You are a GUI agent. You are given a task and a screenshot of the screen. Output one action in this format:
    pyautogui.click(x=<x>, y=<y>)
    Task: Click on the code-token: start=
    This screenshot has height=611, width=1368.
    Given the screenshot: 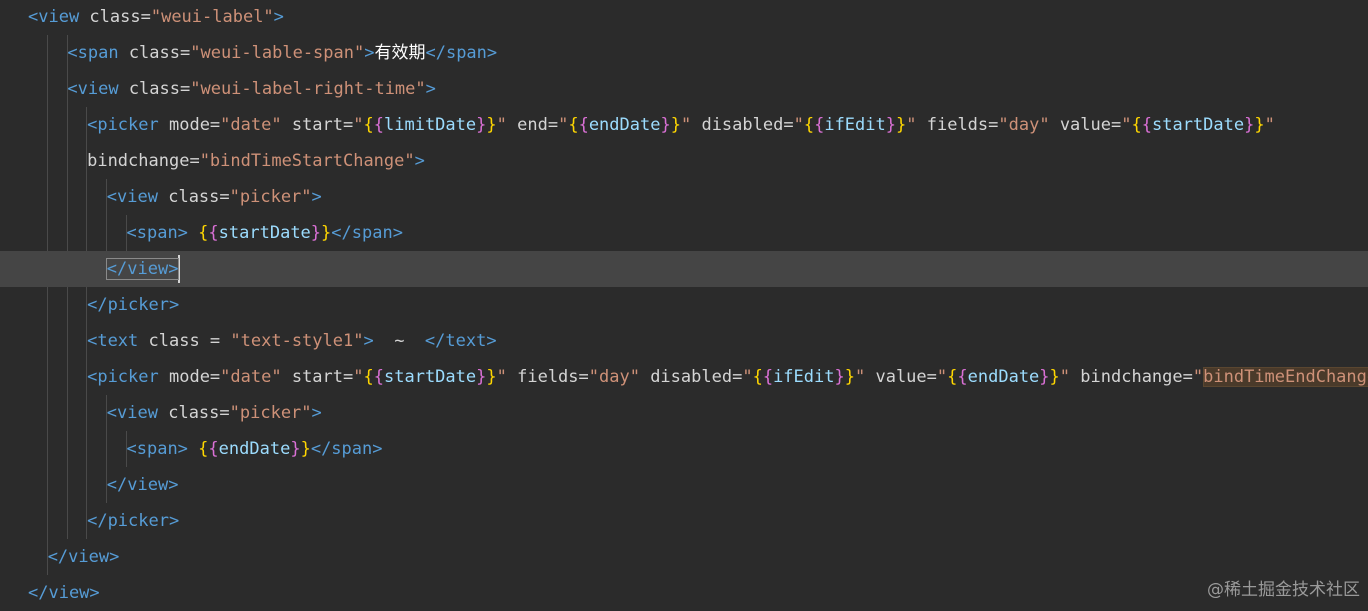 What is the action you would take?
    pyautogui.click(x=317, y=377)
    